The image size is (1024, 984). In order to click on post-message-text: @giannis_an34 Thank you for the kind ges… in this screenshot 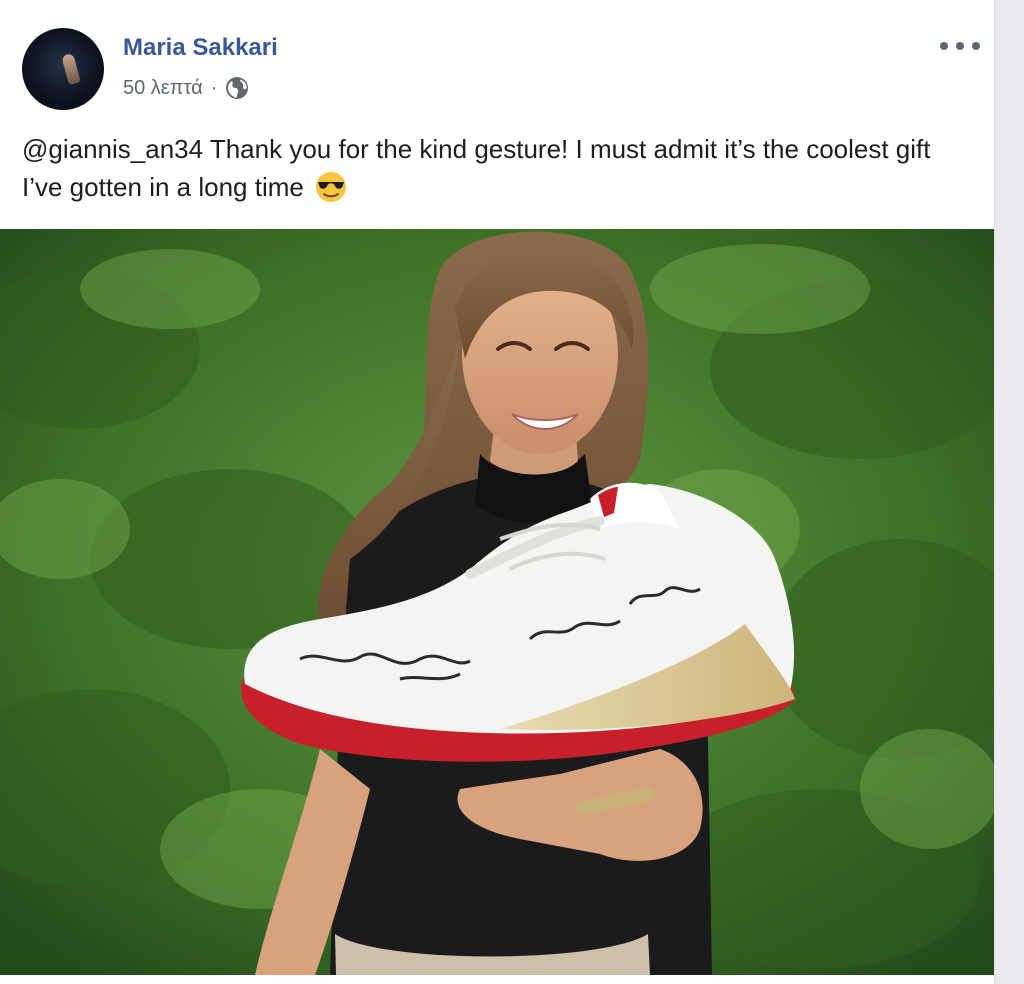, I will do `click(476, 168)`.